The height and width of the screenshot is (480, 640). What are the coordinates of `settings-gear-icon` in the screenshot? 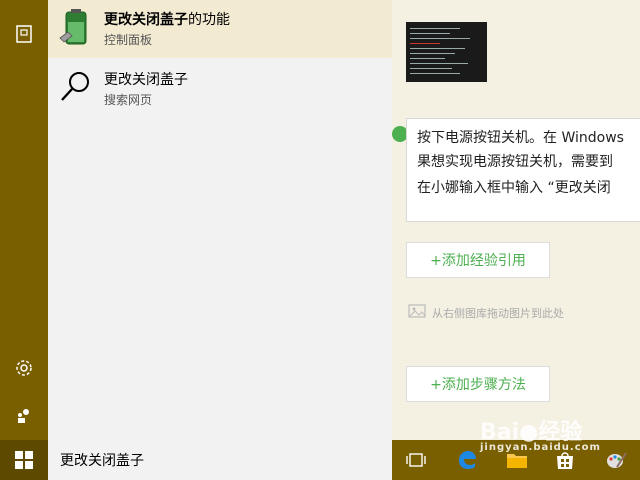 It's located at (24, 368).